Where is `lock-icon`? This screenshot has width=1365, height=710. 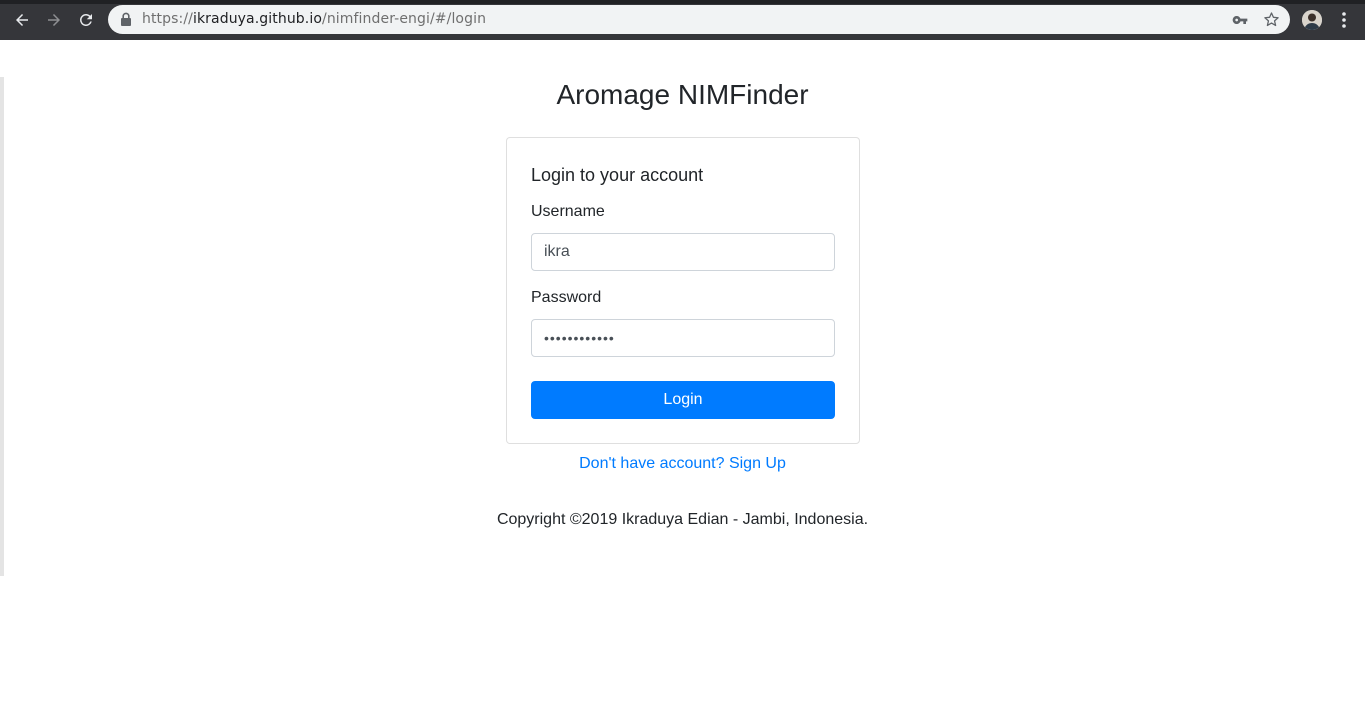
lock-icon is located at coordinates (126, 19).